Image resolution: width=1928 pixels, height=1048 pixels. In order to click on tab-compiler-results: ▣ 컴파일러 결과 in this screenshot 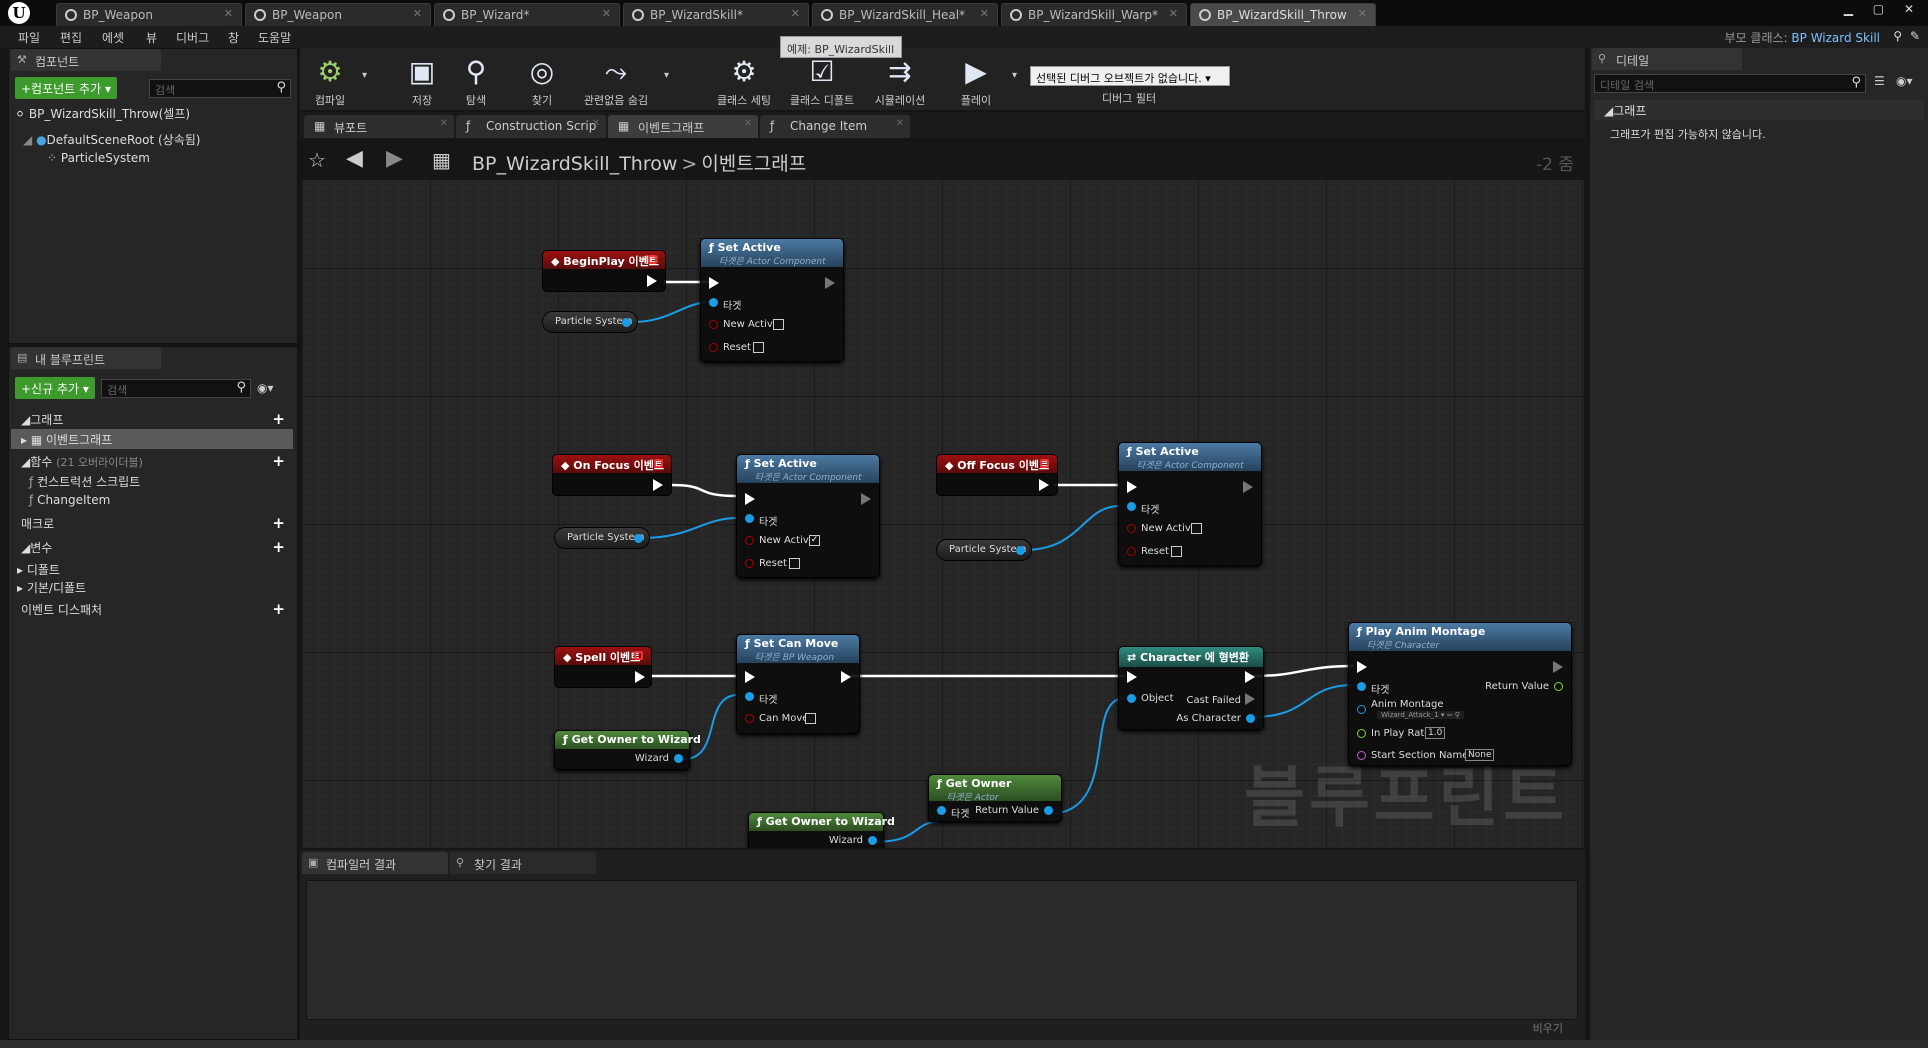, I will do `click(375, 863)`.